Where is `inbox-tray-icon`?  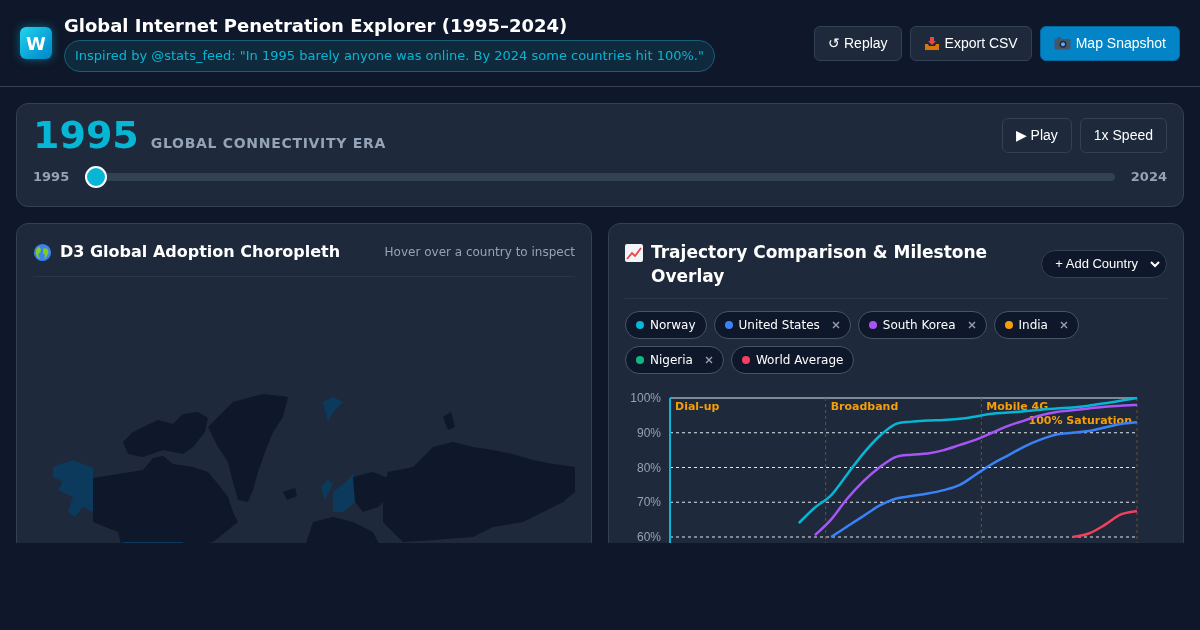 inbox-tray-icon is located at coordinates (931, 43).